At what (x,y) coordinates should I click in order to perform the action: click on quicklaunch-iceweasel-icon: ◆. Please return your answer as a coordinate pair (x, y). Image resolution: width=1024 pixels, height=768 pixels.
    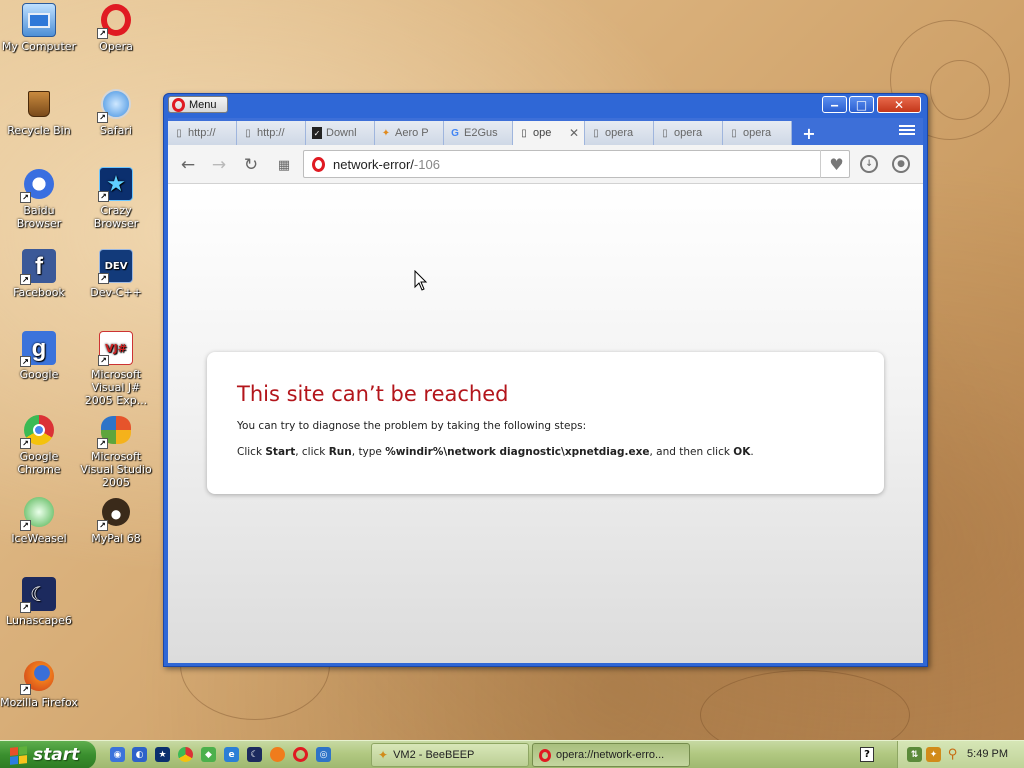
    Looking at the image, I should click on (208, 754).